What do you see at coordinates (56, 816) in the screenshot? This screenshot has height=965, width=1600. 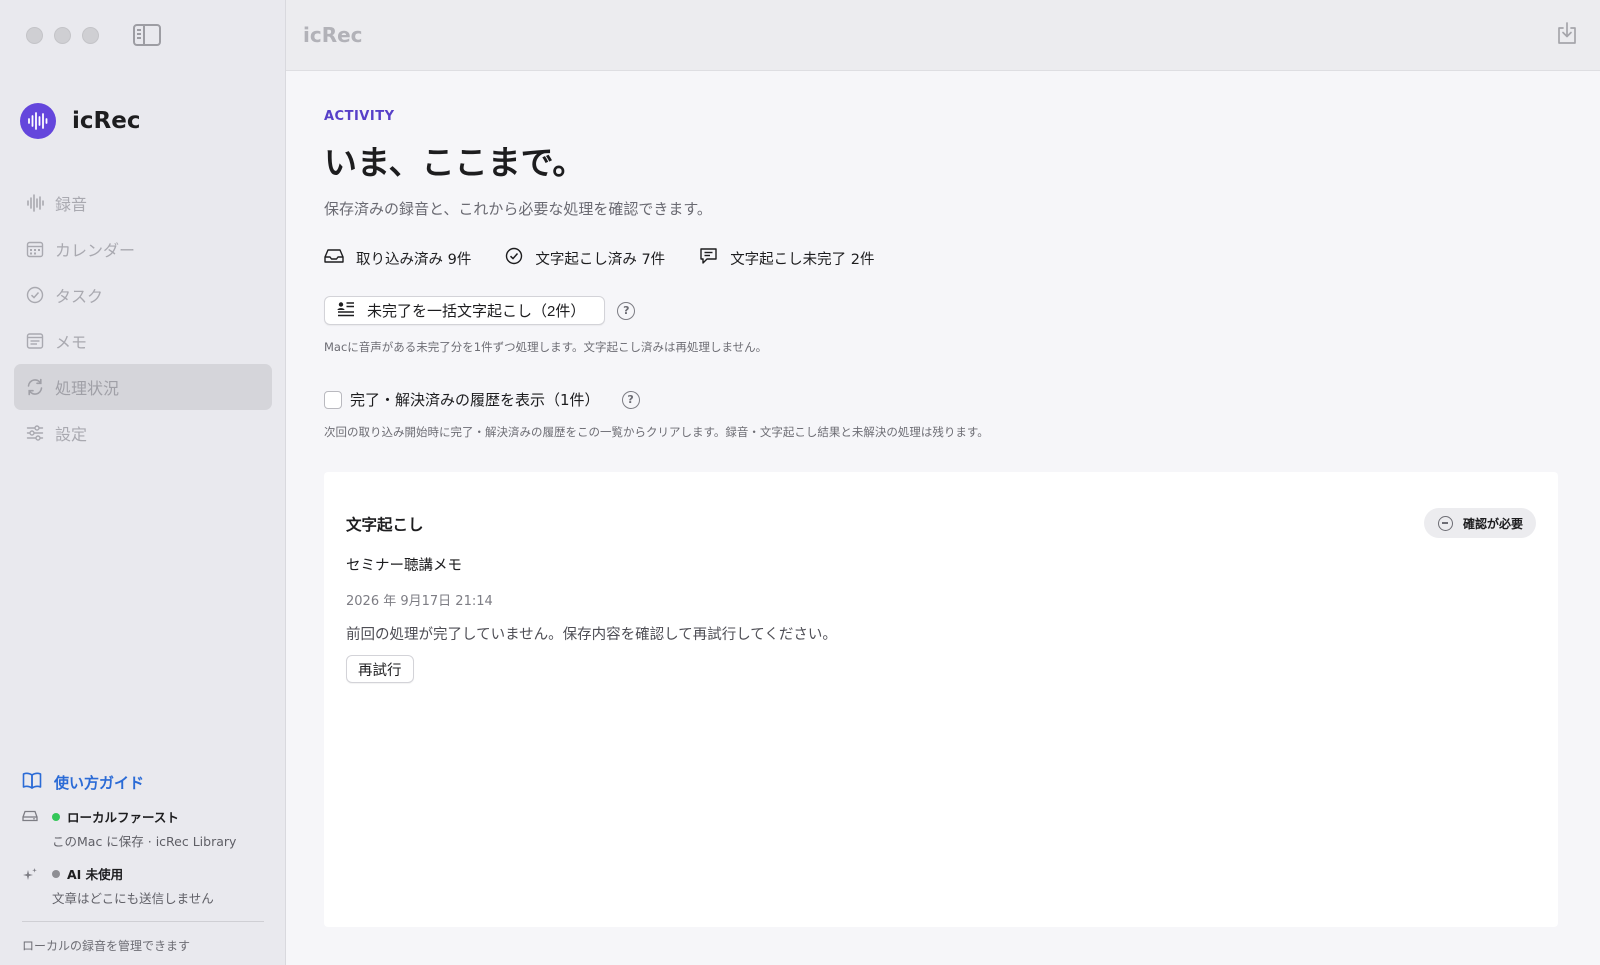 I see `status-dot-green` at bounding box center [56, 816].